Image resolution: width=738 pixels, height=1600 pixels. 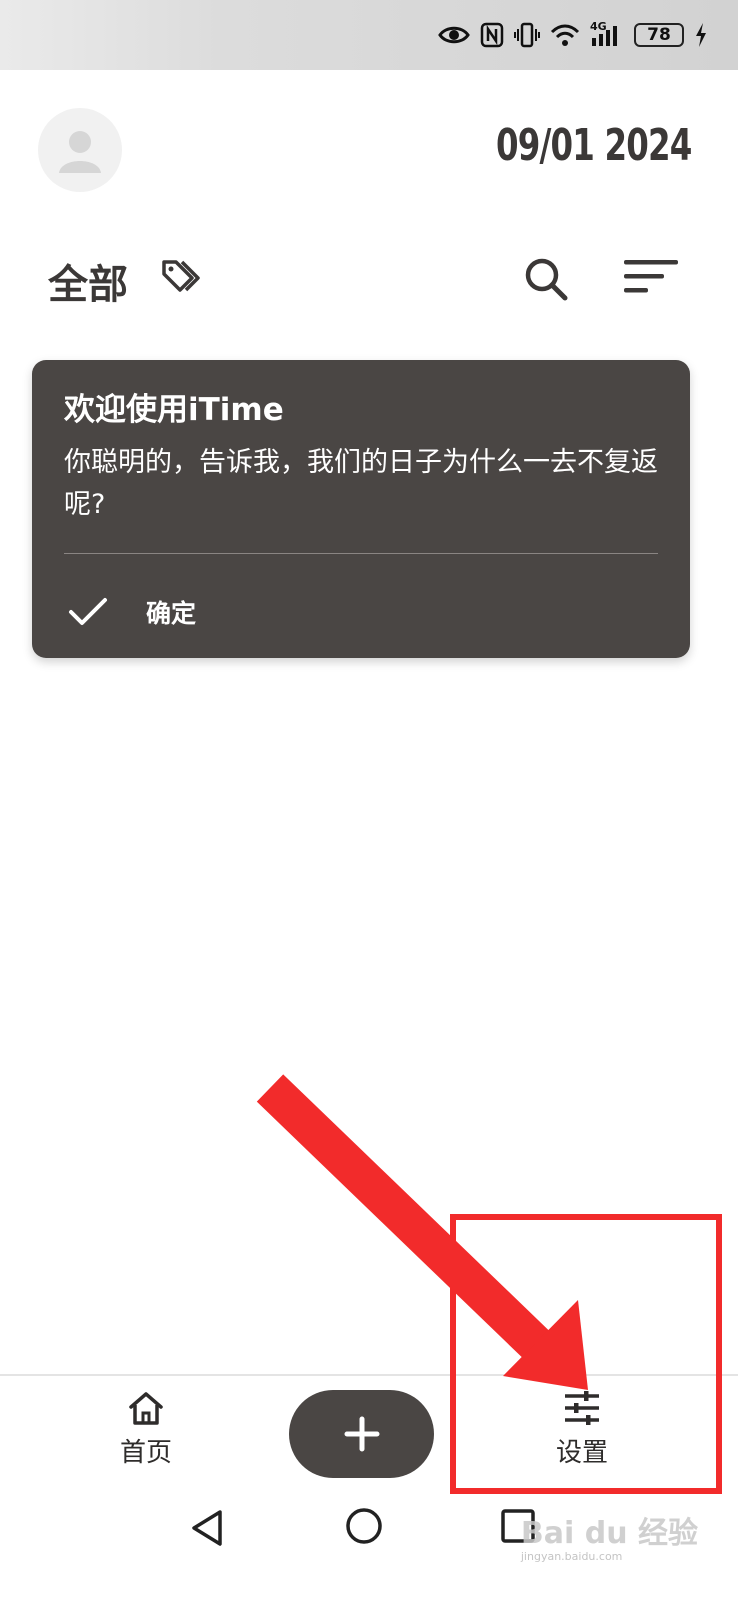 What do you see at coordinates (651, 278) in the screenshot?
I see `sort-icon` at bounding box center [651, 278].